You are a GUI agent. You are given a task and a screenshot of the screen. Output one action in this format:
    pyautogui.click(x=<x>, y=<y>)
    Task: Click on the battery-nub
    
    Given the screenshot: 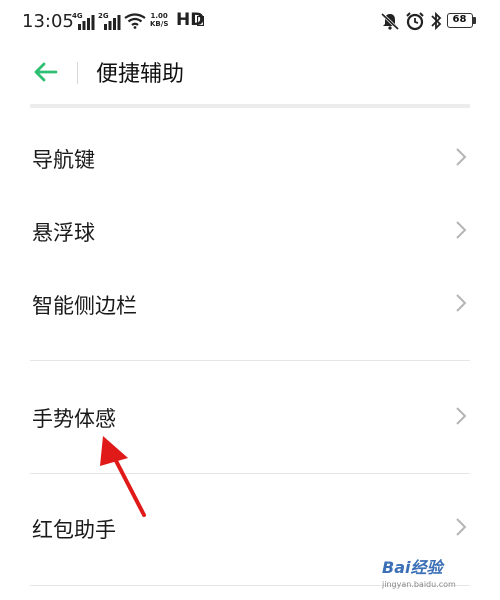 What is the action you would take?
    pyautogui.click(x=474, y=20)
    